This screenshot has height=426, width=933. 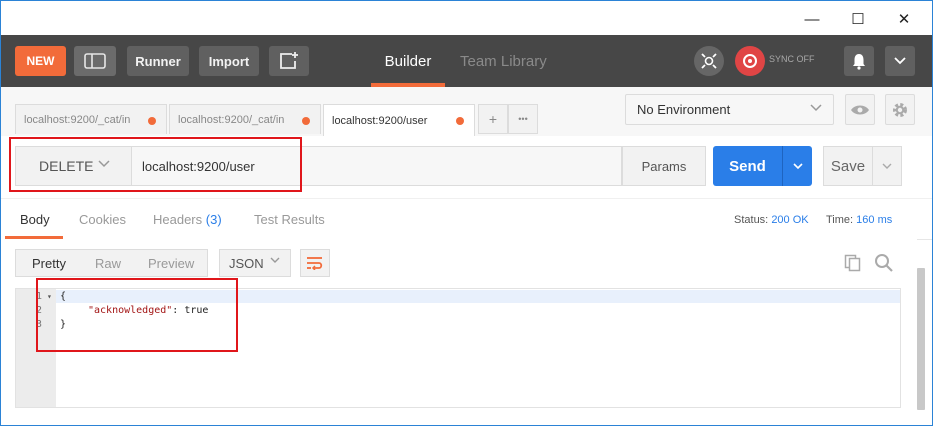 I want to click on copy-icon, so click(x=852, y=263).